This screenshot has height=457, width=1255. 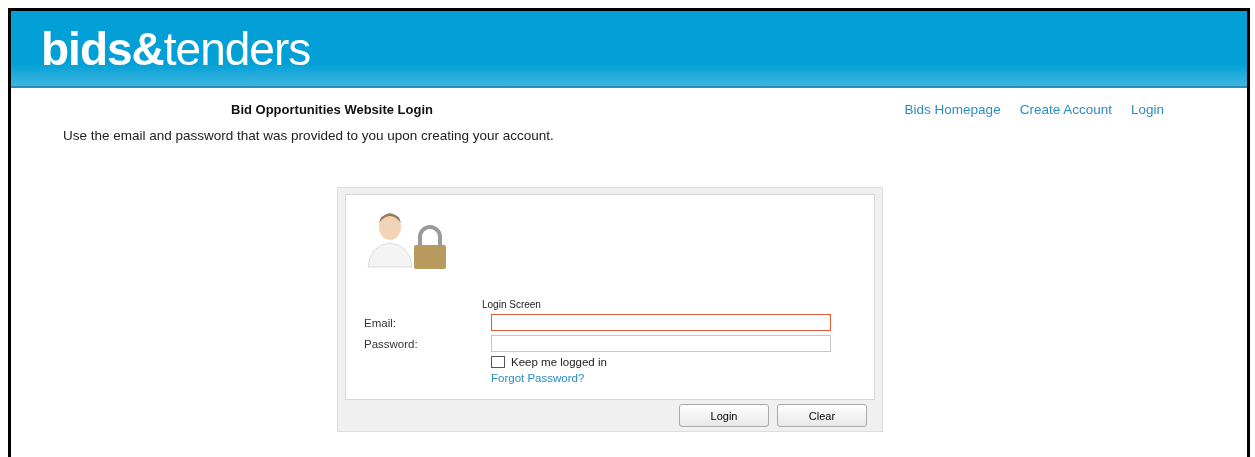 I want to click on instructions-text: Use the email and password that was provided to you upon creating your account., so click(x=309, y=135).